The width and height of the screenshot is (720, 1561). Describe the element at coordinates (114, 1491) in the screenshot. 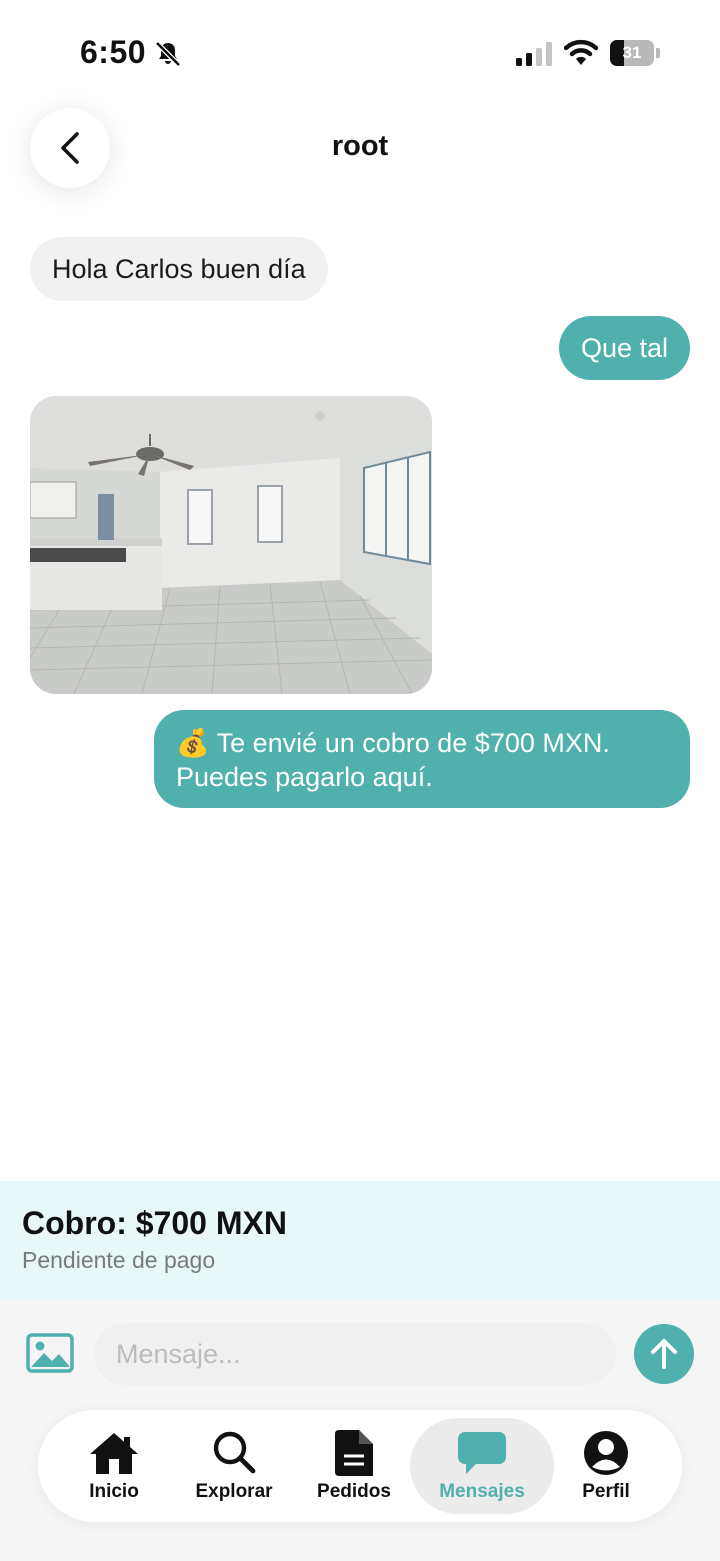

I see `tab-label-inicio: Inicio` at that location.